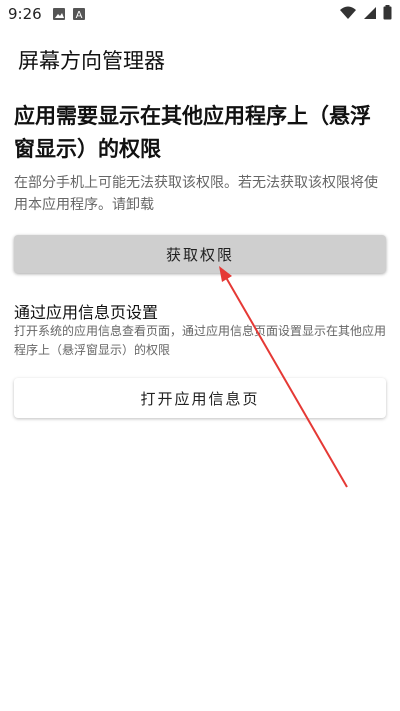  Describe the element at coordinates (86, 312) in the screenshot. I see `app-info-section-title: 通过应用信息页设置` at that location.